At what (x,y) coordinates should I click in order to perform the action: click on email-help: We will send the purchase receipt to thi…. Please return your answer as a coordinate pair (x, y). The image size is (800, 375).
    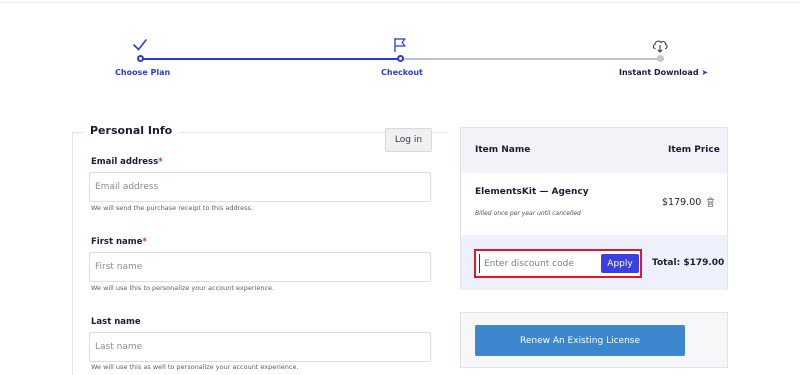
    Looking at the image, I should click on (172, 208).